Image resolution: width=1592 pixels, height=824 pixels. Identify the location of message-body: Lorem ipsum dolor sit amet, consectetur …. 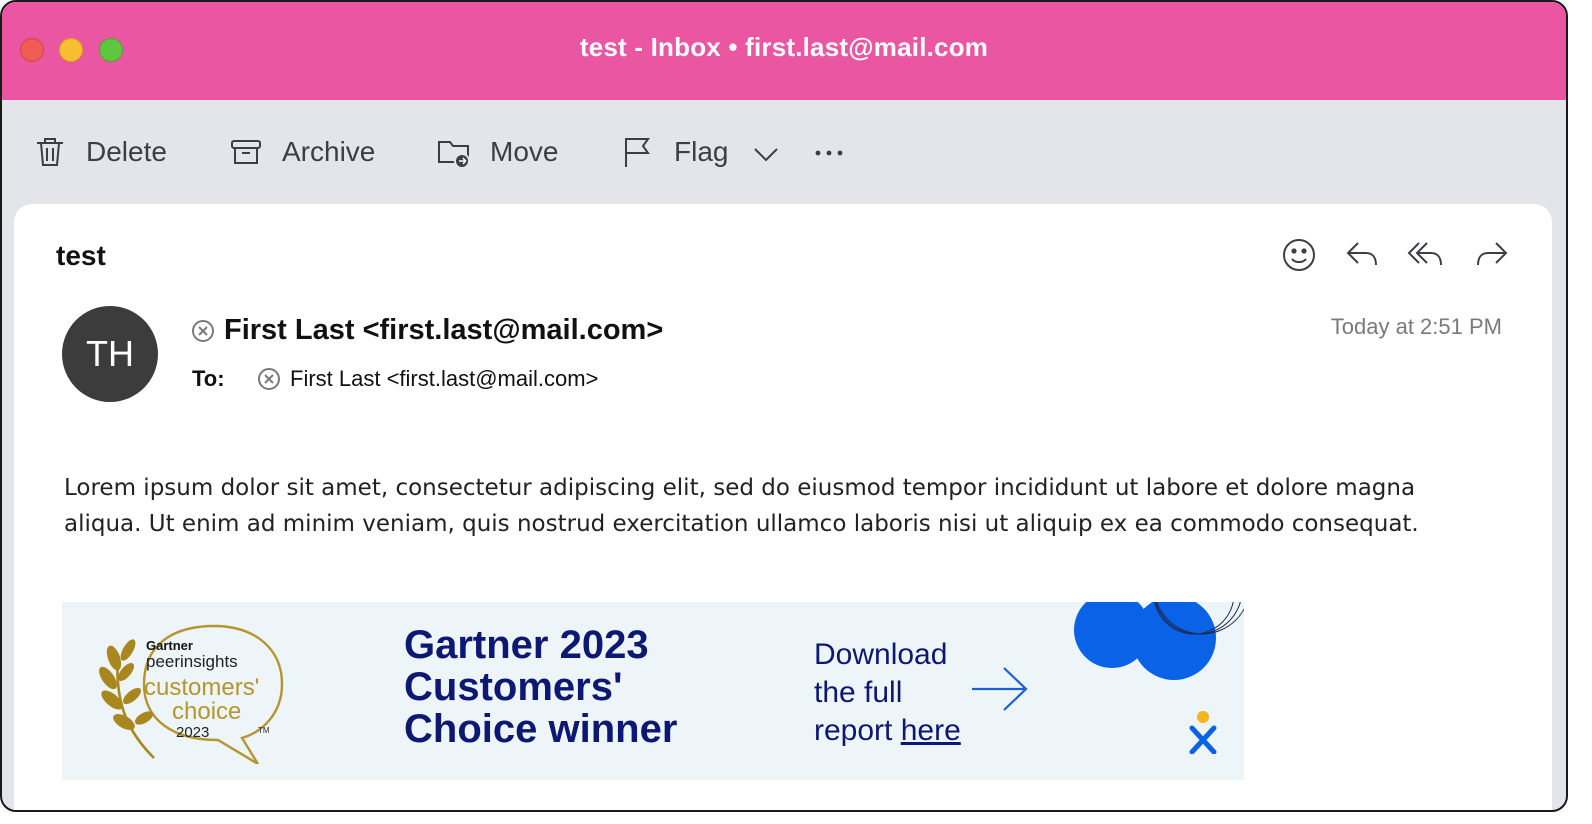
(784, 506).